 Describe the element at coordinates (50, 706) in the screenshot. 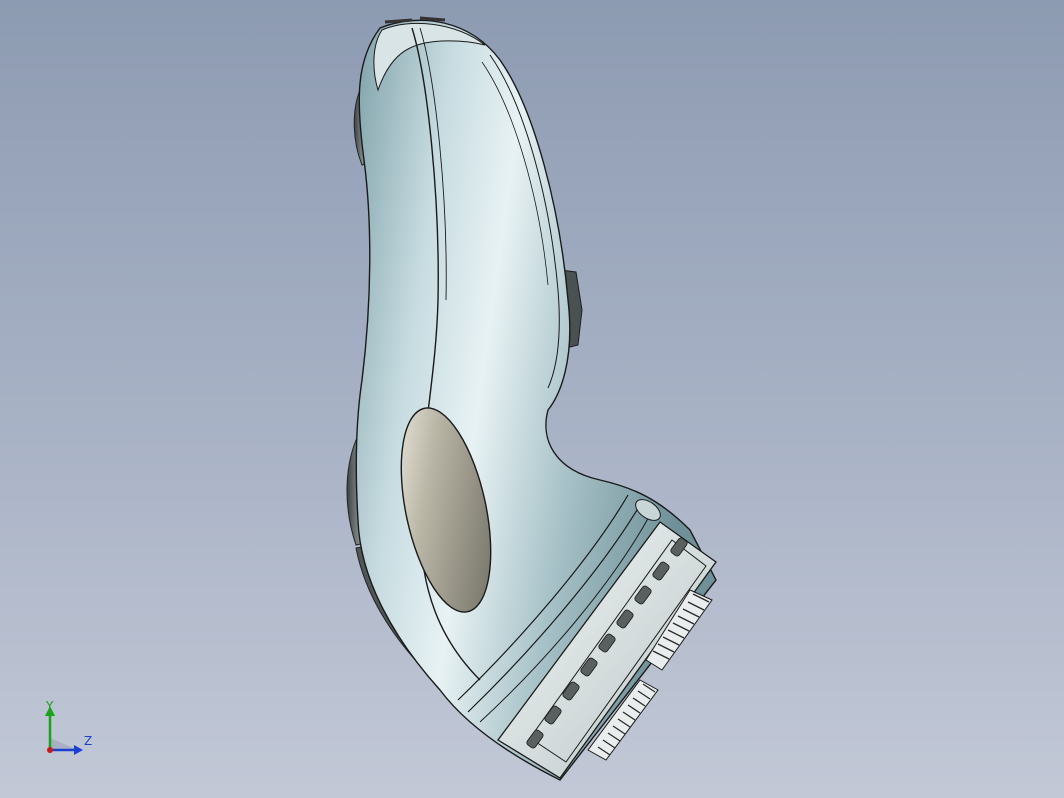

I see `y-axis-label: Y` at that location.